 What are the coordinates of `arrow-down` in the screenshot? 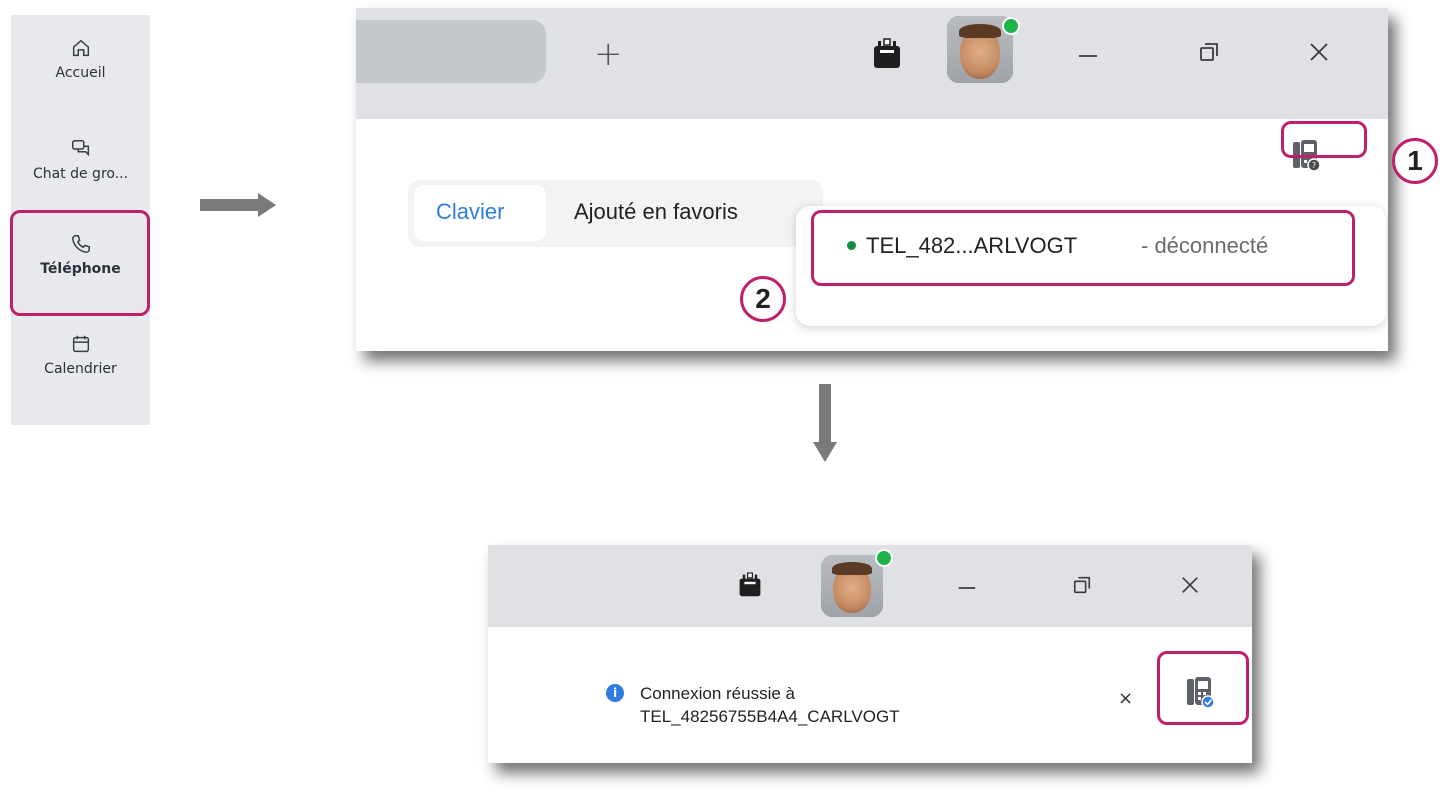 It's located at (825, 414).